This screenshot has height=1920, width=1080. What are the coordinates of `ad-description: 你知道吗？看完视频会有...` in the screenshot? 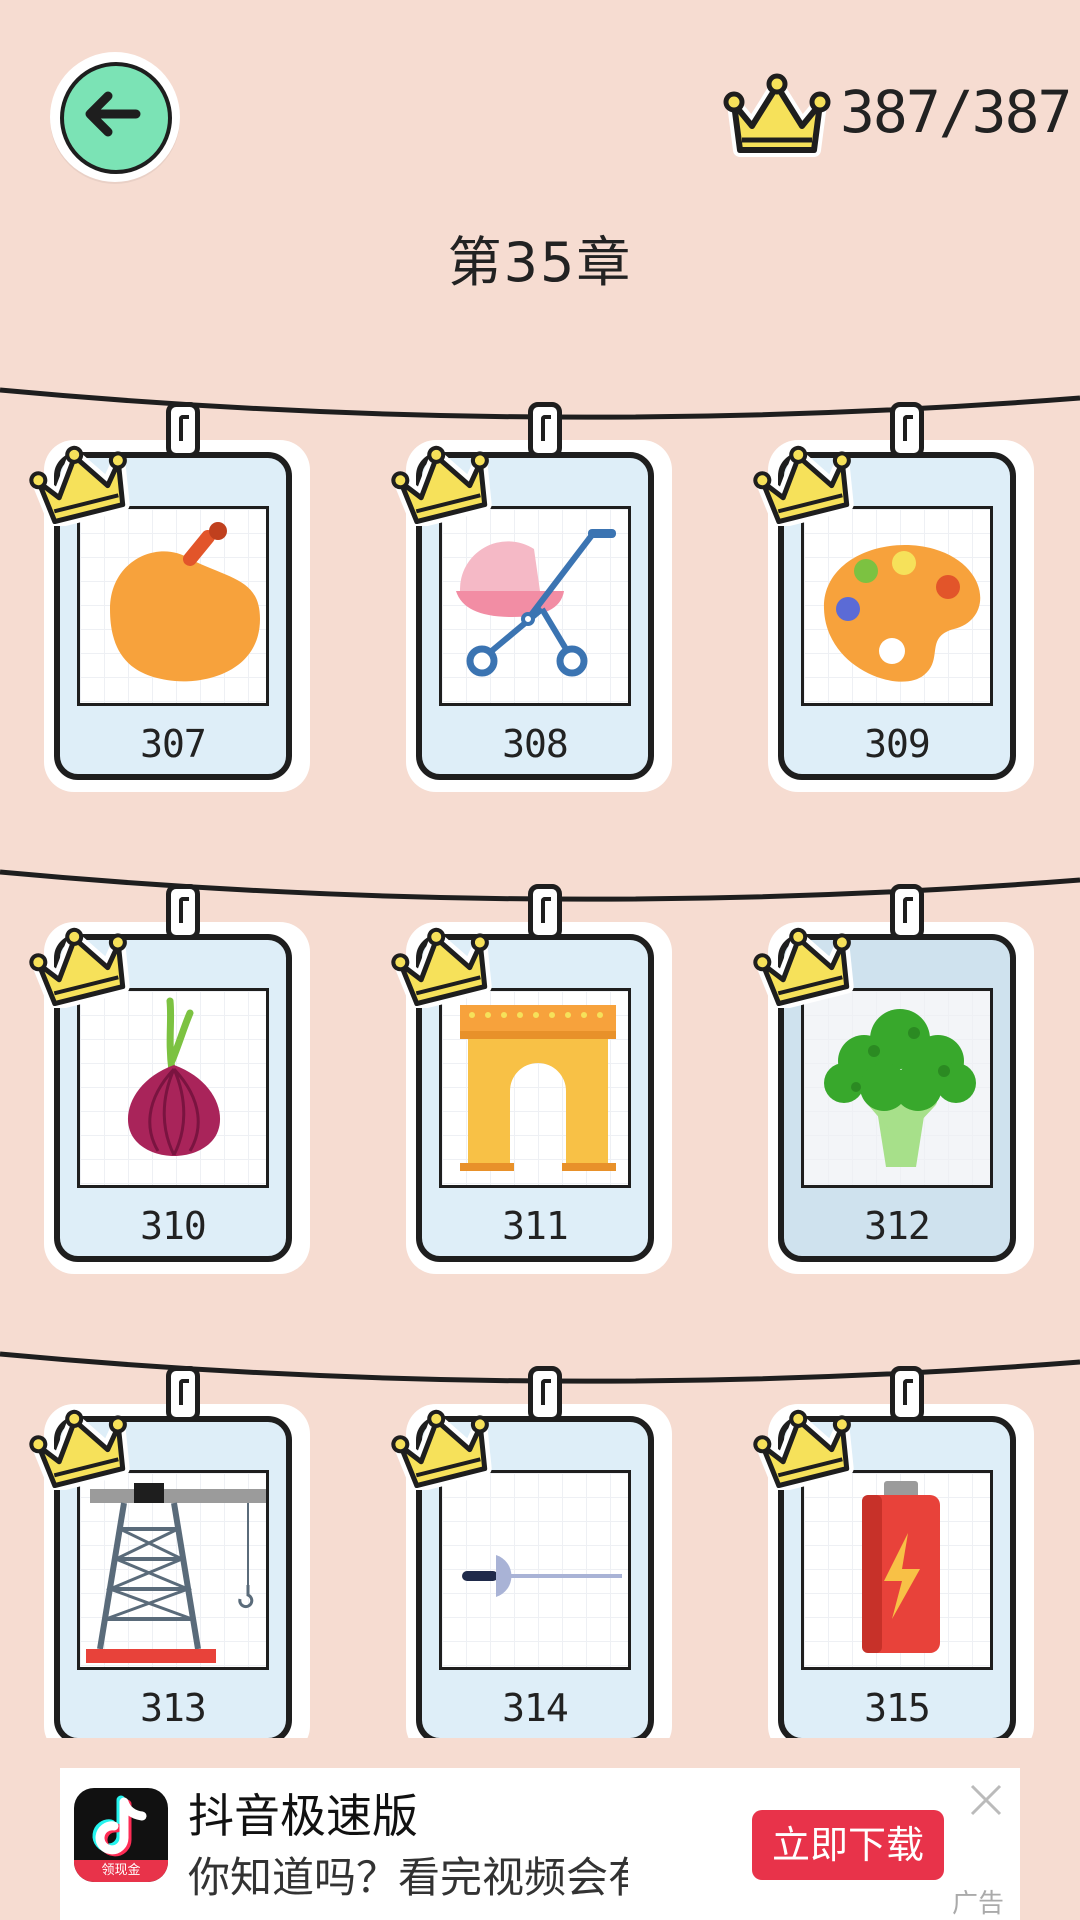 It's located at (408, 1877).